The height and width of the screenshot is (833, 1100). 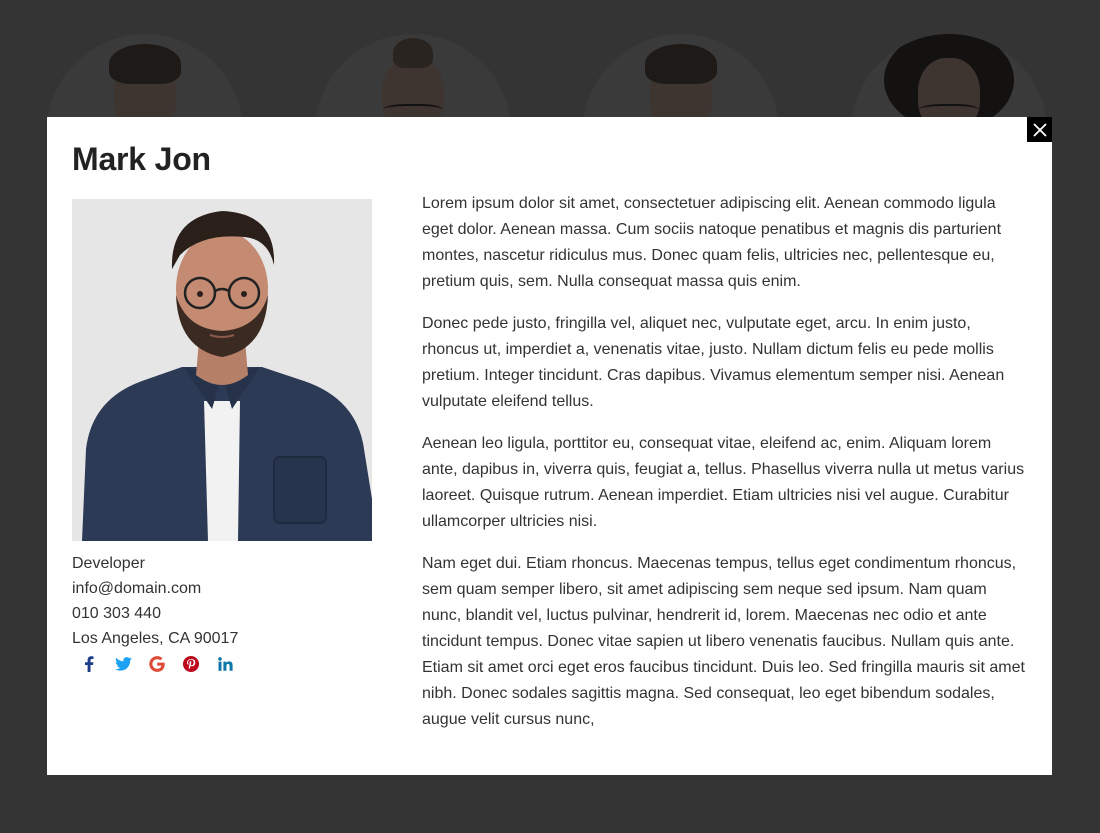 I want to click on pinterest-link, so click(x=191, y=664).